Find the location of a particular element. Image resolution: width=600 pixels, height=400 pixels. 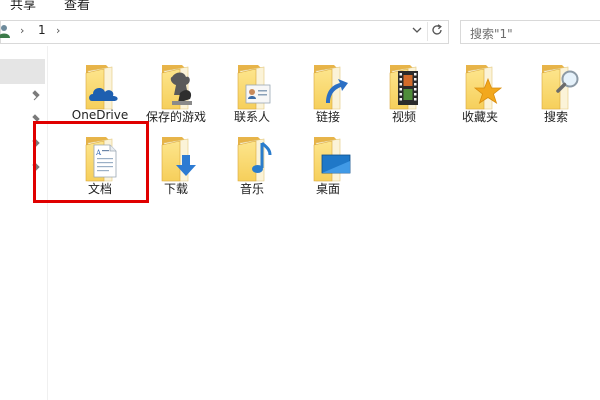

folder-label: 搜索 is located at coordinates (555, 117).